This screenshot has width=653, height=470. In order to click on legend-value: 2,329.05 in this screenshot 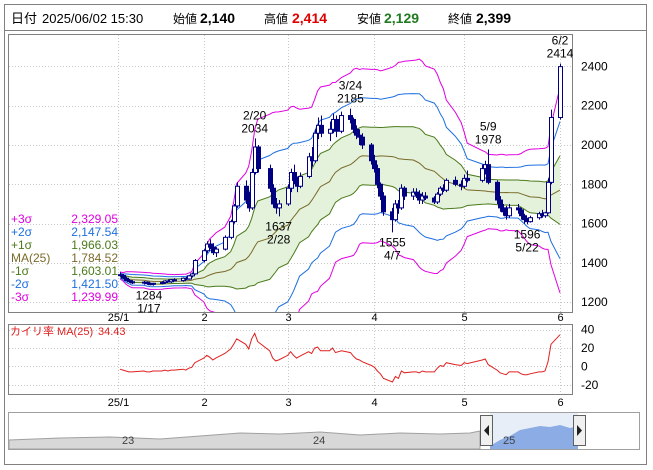, I will do `click(94, 219)`.